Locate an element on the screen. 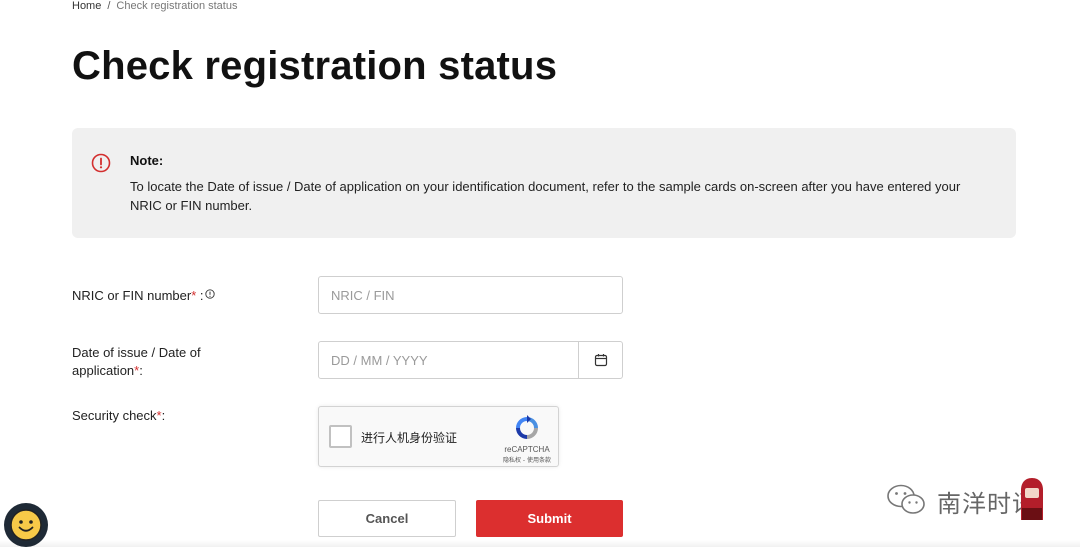 The image size is (1080, 547). recaptcha-brand: reCAPTCHA is located at coordinates (527, 449).